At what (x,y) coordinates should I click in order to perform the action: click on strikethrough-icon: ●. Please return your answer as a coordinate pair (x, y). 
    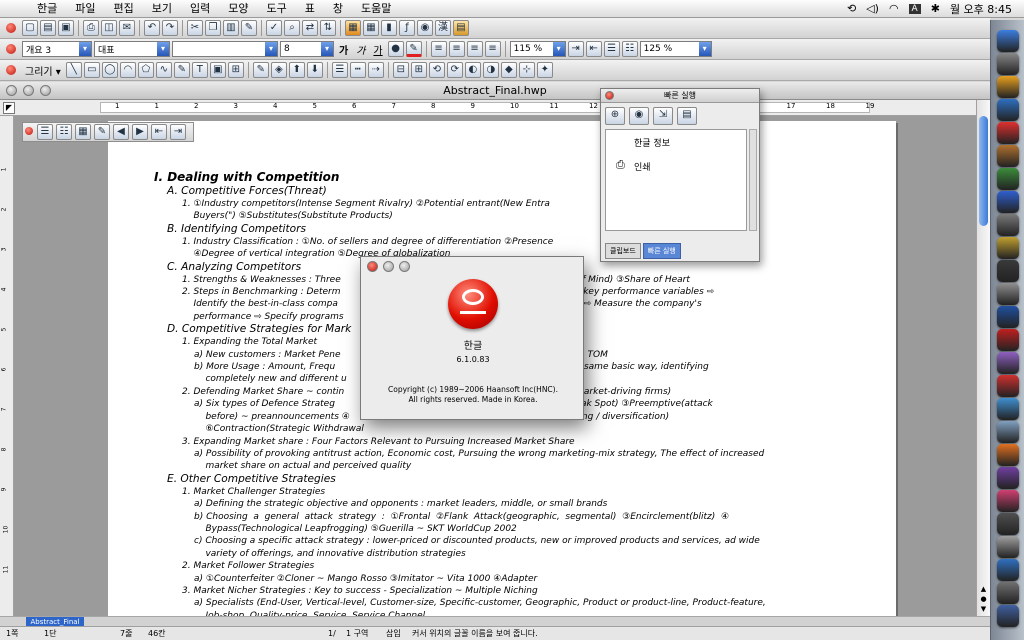
    Looking at the image, I should click on (395, 49).